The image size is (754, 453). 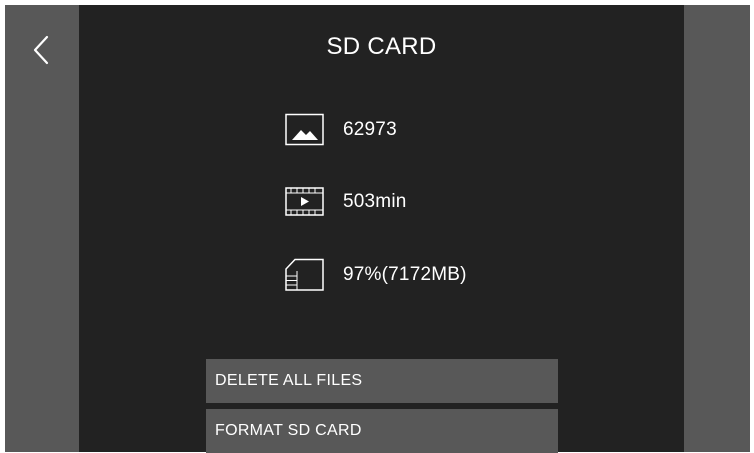 I want to click on left-side-panel, so click(x=42, y=228).